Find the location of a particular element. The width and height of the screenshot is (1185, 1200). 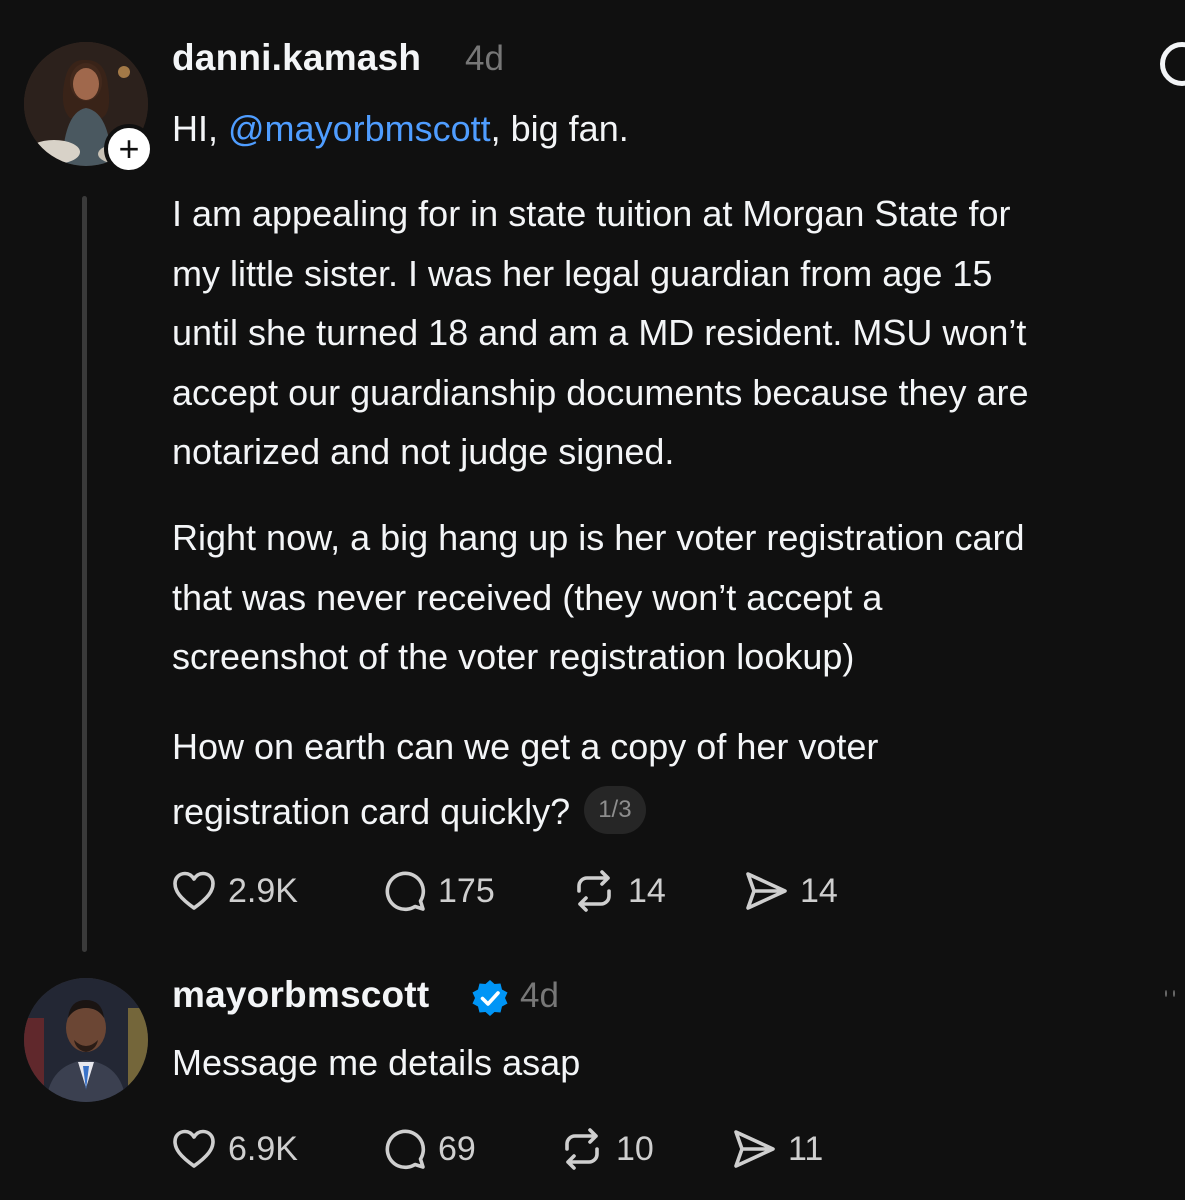

share-button: 11 is located at coordinates (776, 1149).